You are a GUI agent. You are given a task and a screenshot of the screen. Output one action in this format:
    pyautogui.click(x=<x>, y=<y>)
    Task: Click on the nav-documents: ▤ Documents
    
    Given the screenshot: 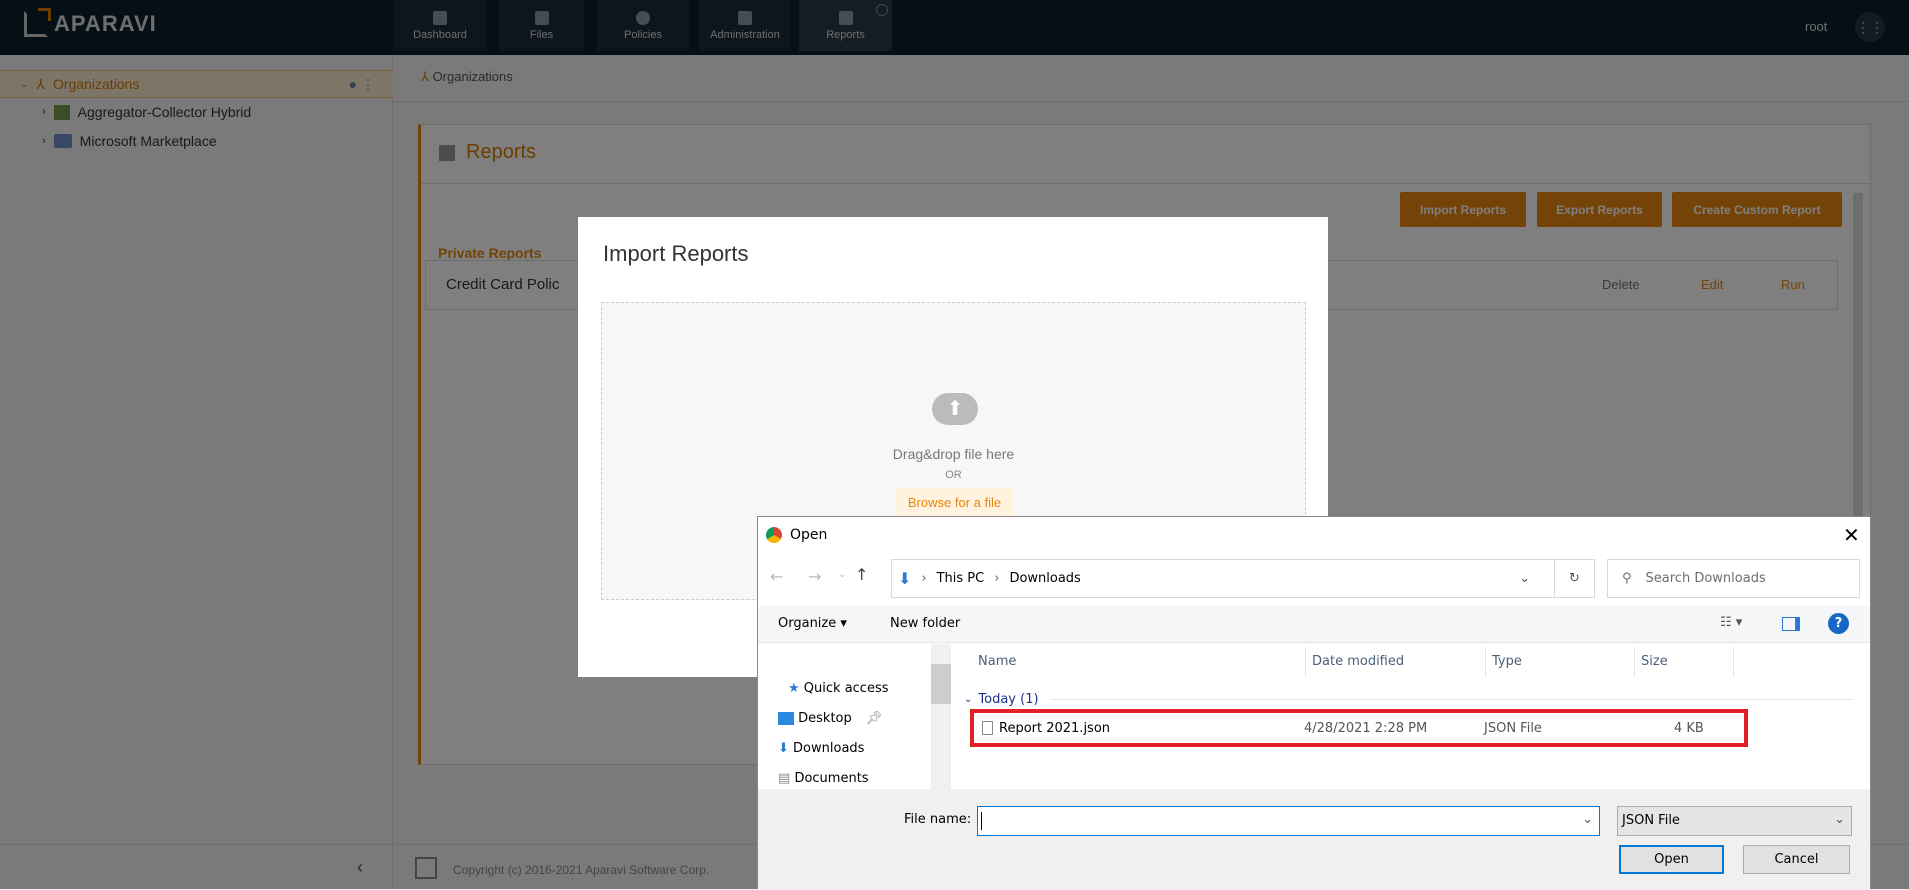 What is the action you would take?
    pyautogui.click(x=823, y=778)
    